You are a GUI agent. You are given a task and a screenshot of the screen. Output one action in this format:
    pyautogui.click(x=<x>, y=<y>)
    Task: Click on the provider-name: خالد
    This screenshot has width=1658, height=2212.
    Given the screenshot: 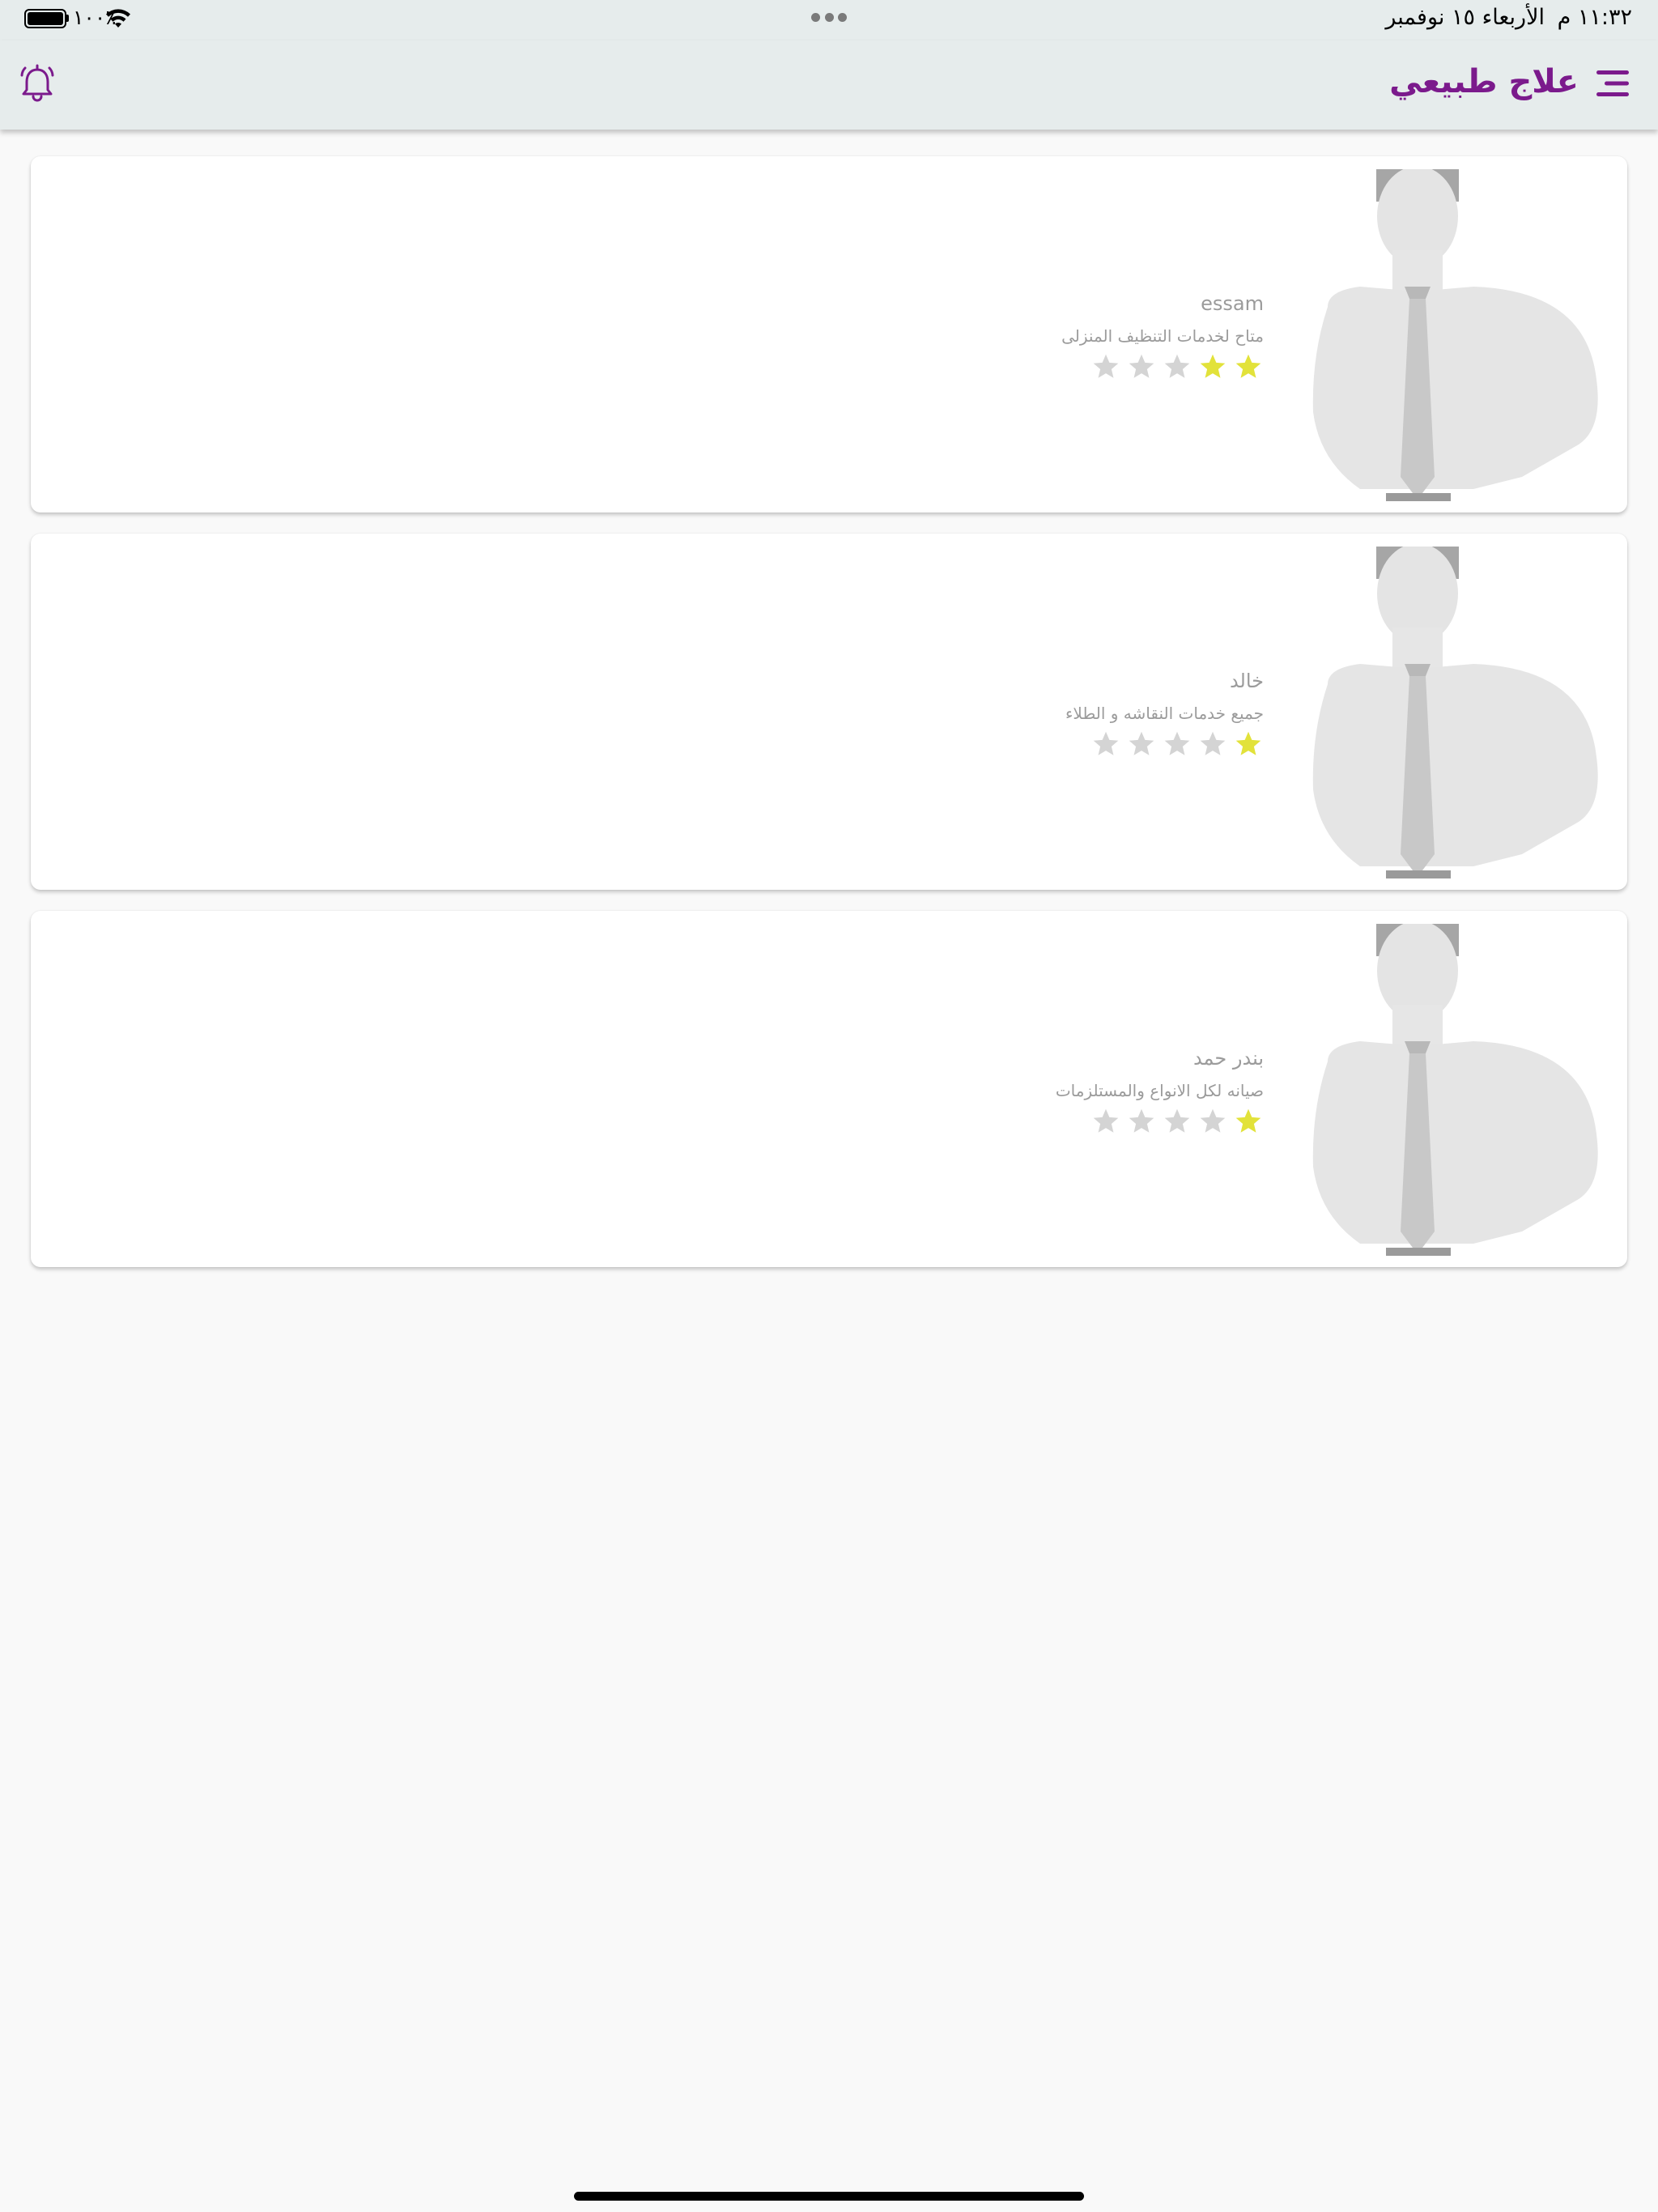 What is the action you would take?
    pyautogui.click(x=1246, y=681)
    